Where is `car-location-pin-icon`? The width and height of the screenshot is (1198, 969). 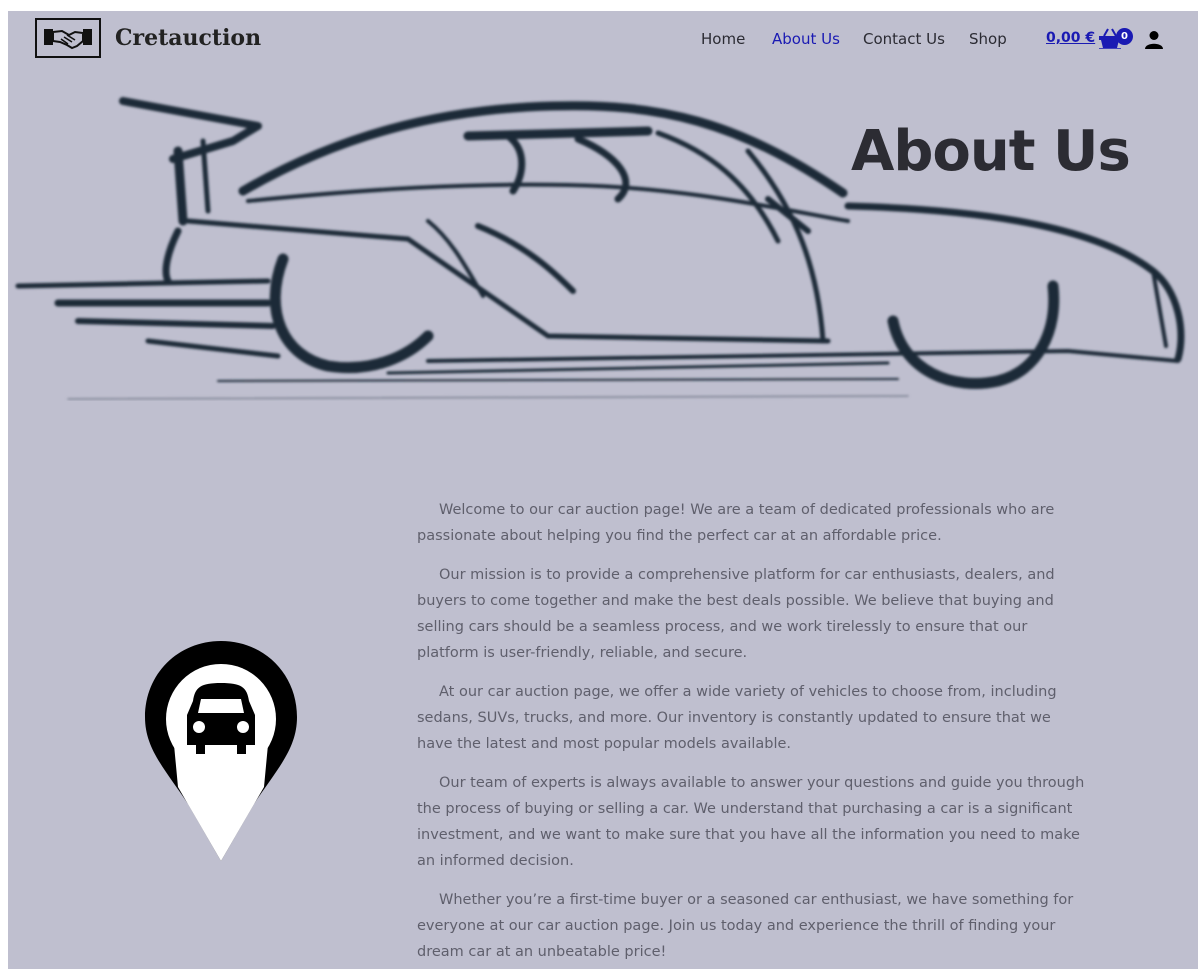
car-location-pin-icon is located at coordinates (223, 752).